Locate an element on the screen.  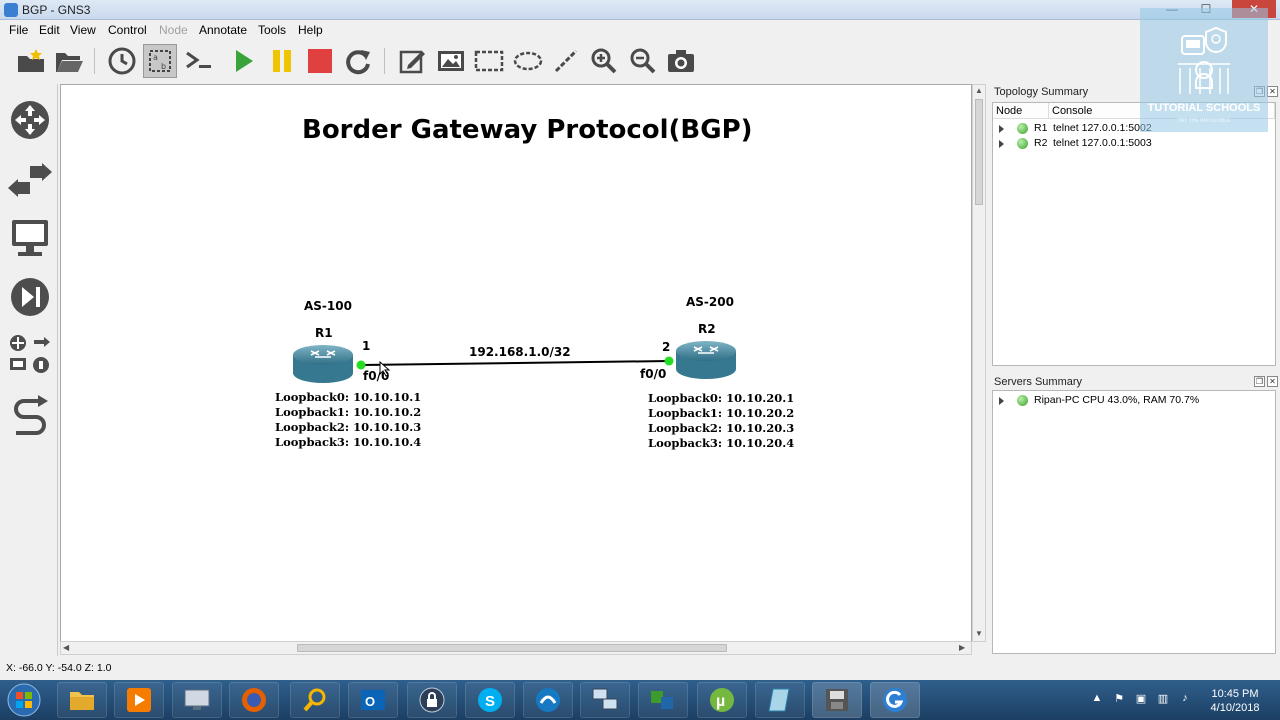
search-tool-taskbar-icon is located at coordinates (315, 700).